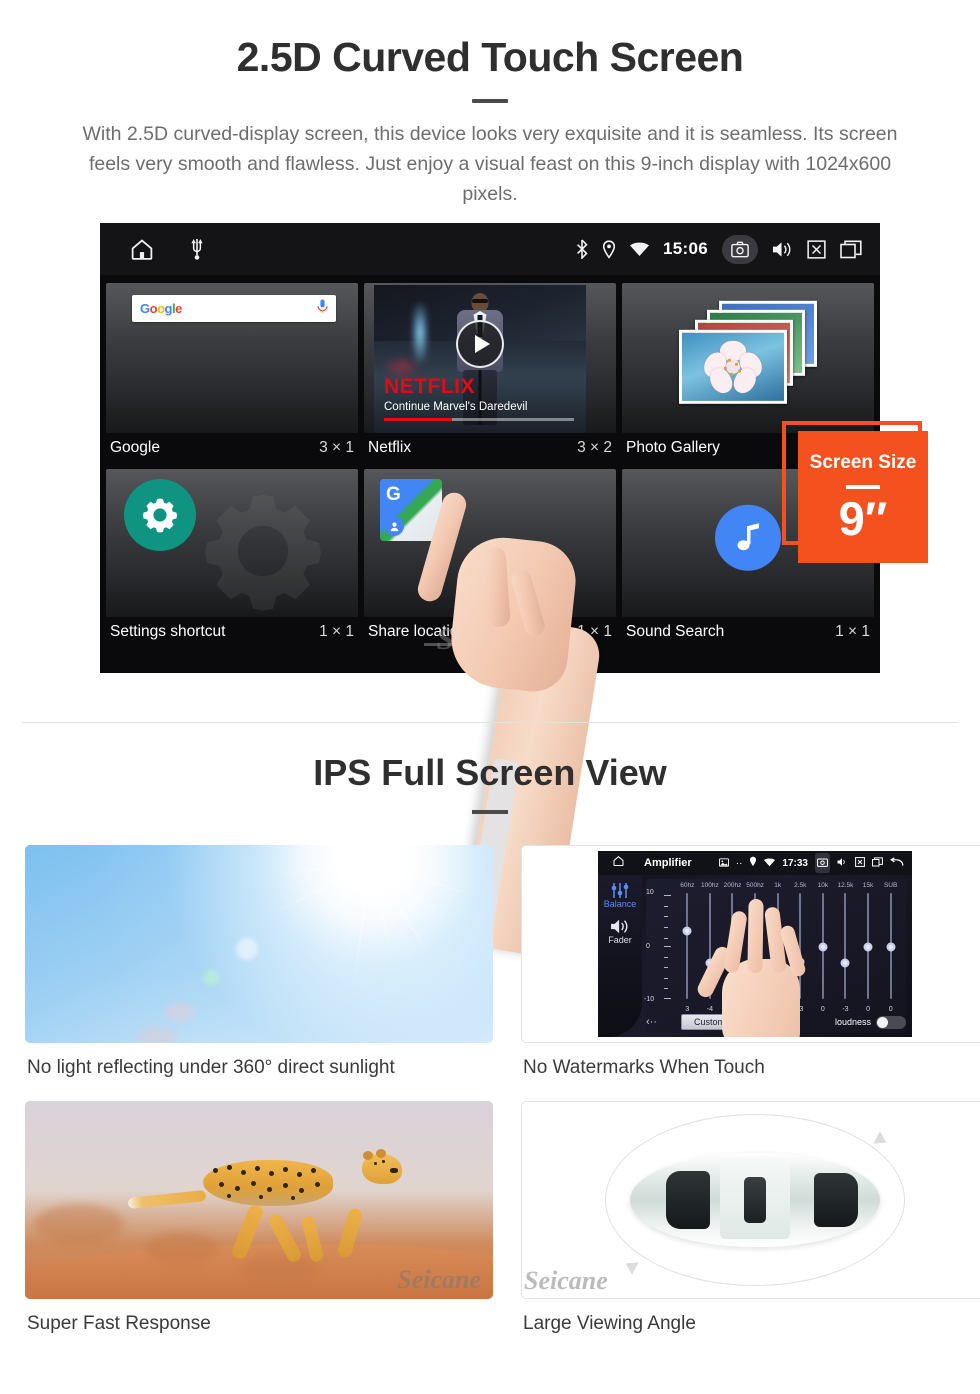 This screenshot has height=1394, width=980. What do you see at coordinates (390, 447) in the screenshot?
I see `widget-name: Netflix` at bounding box center [390, 447].